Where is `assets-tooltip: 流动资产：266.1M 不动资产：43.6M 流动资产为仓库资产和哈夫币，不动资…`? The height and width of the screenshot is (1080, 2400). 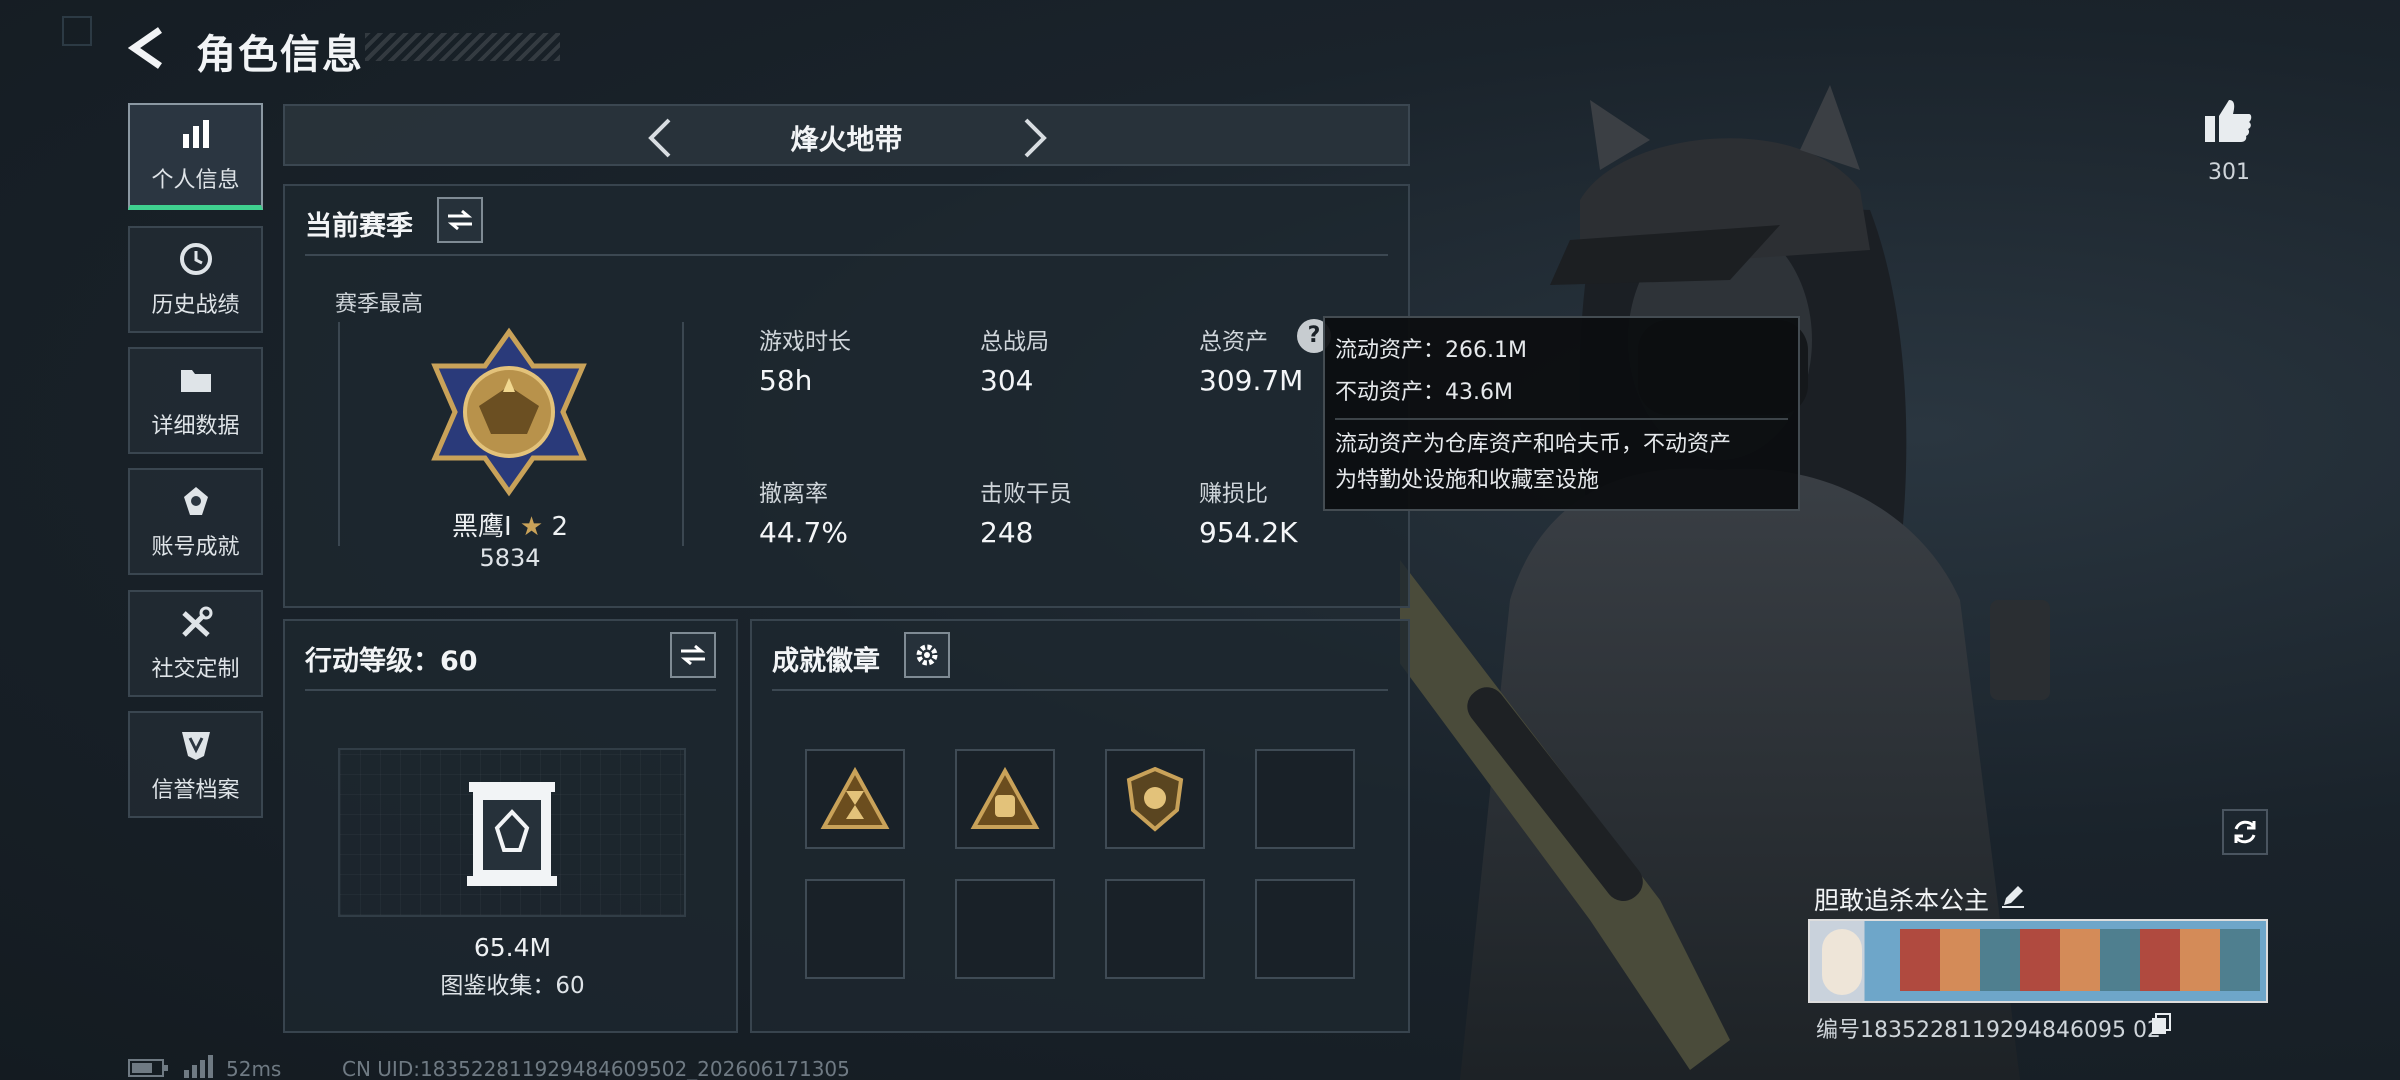 assets-tooltip: 流动资产：266.1M 不动资产：43.6M 流动资产为仓库资产和哈夫币，不动资… is located at coordinates (1561, 413).